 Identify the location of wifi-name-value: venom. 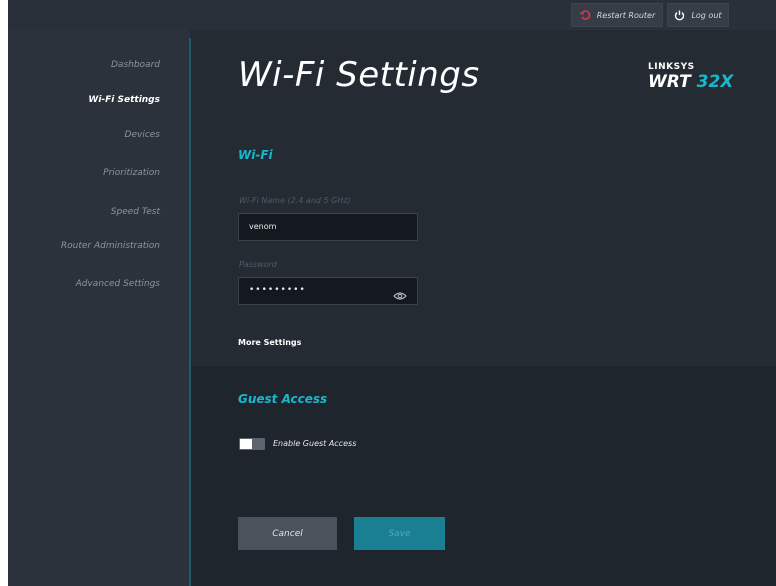
(263, 226).